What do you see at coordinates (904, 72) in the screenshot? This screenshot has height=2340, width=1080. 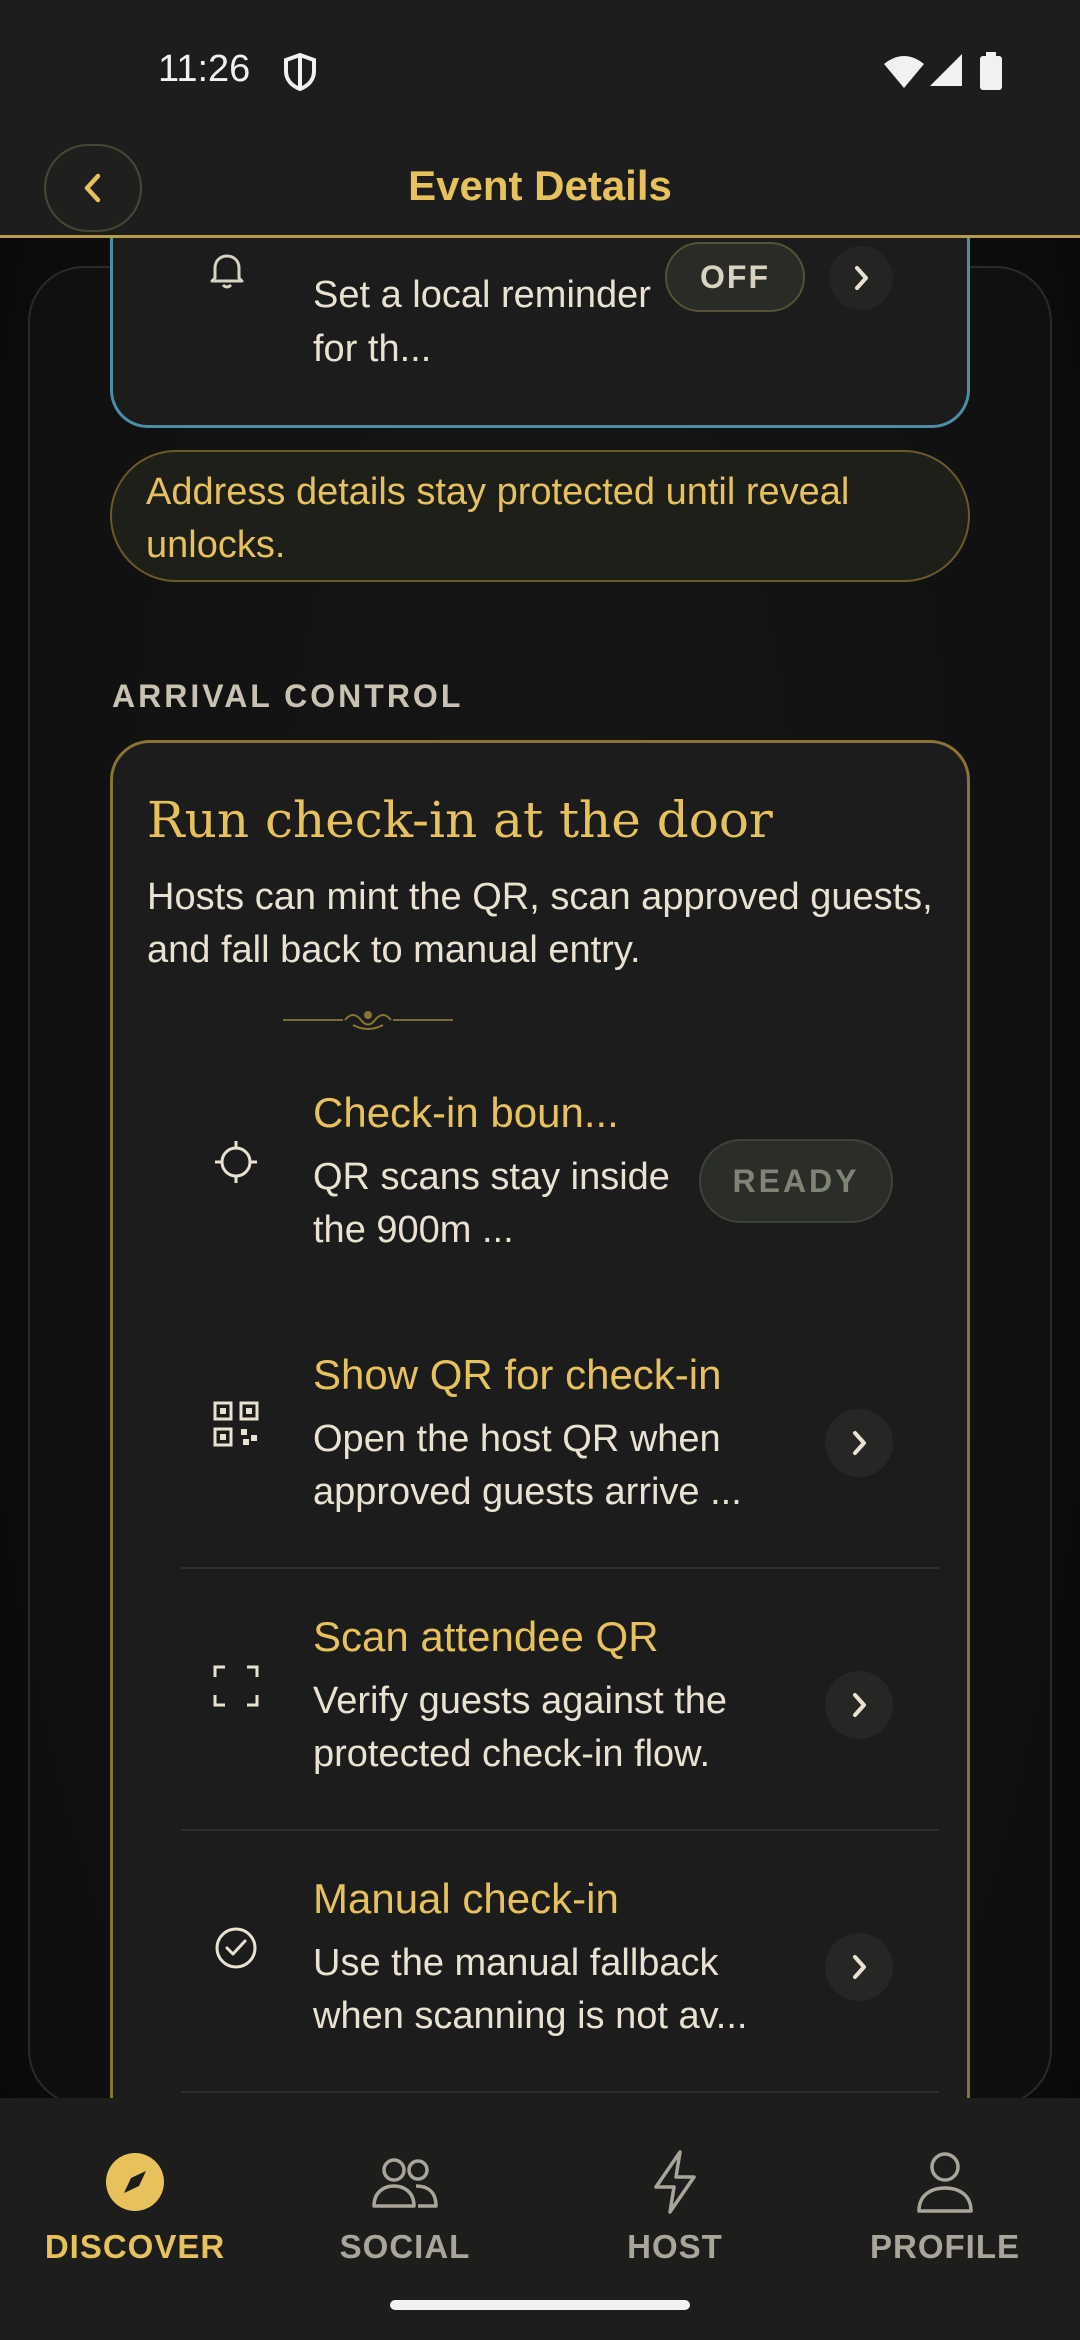 I see `wifi-icon` at bounding box center [904, 72].